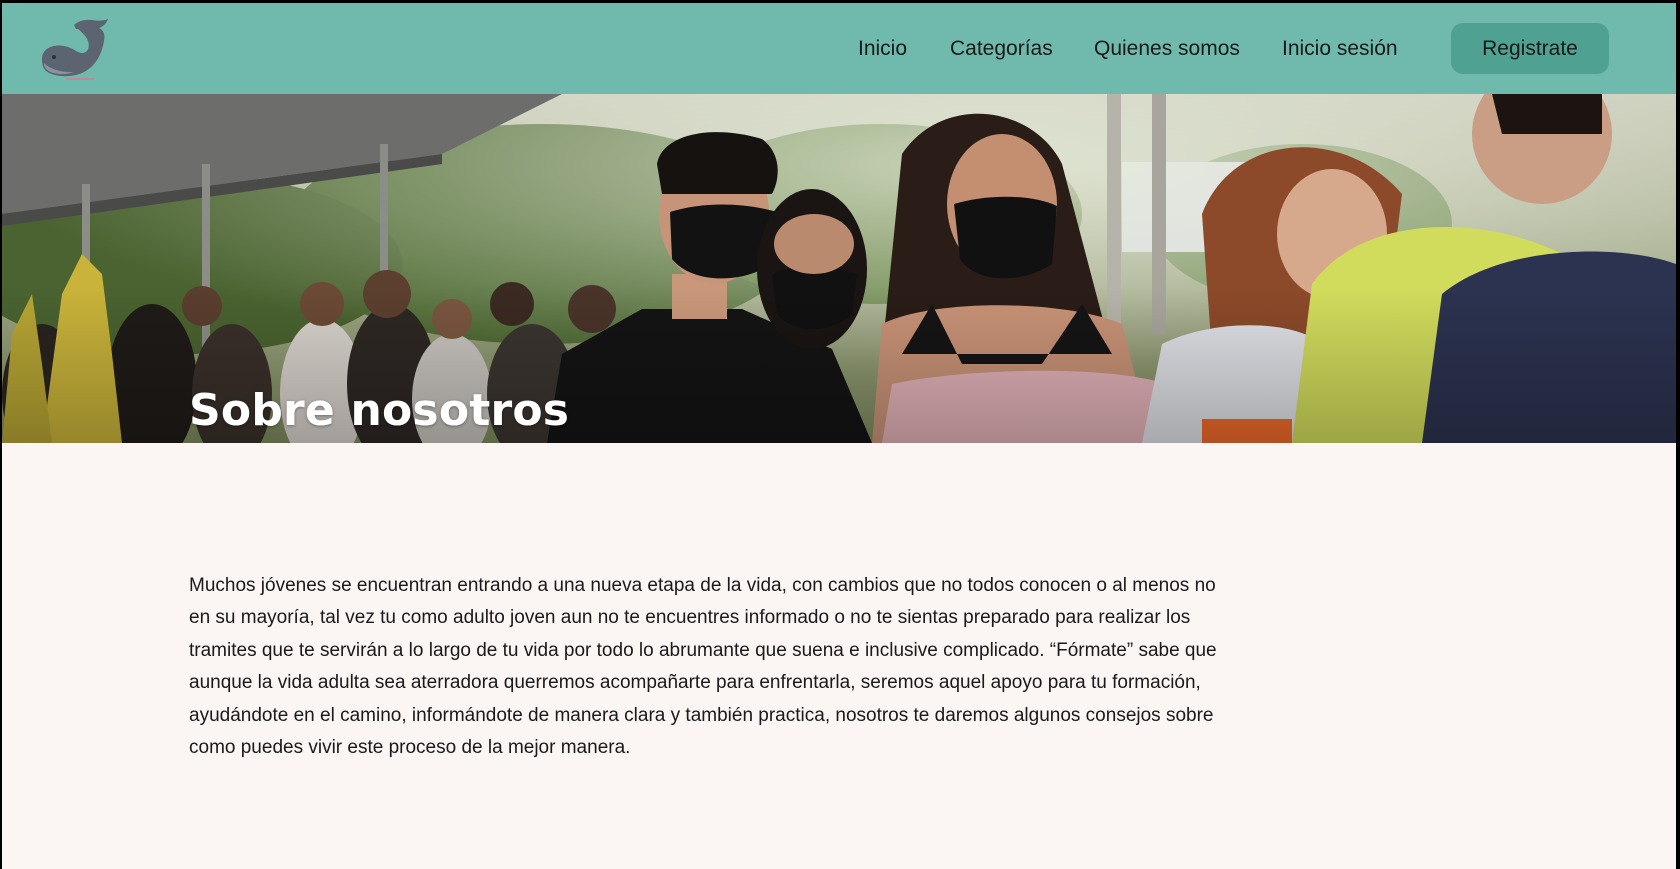 The width and height of the screenshot is (1680, 869). What do you see at coordinates (379, 411) in the screenshot?
I see `page-title: Sobre nosotros` at bounding box center [379, 411].